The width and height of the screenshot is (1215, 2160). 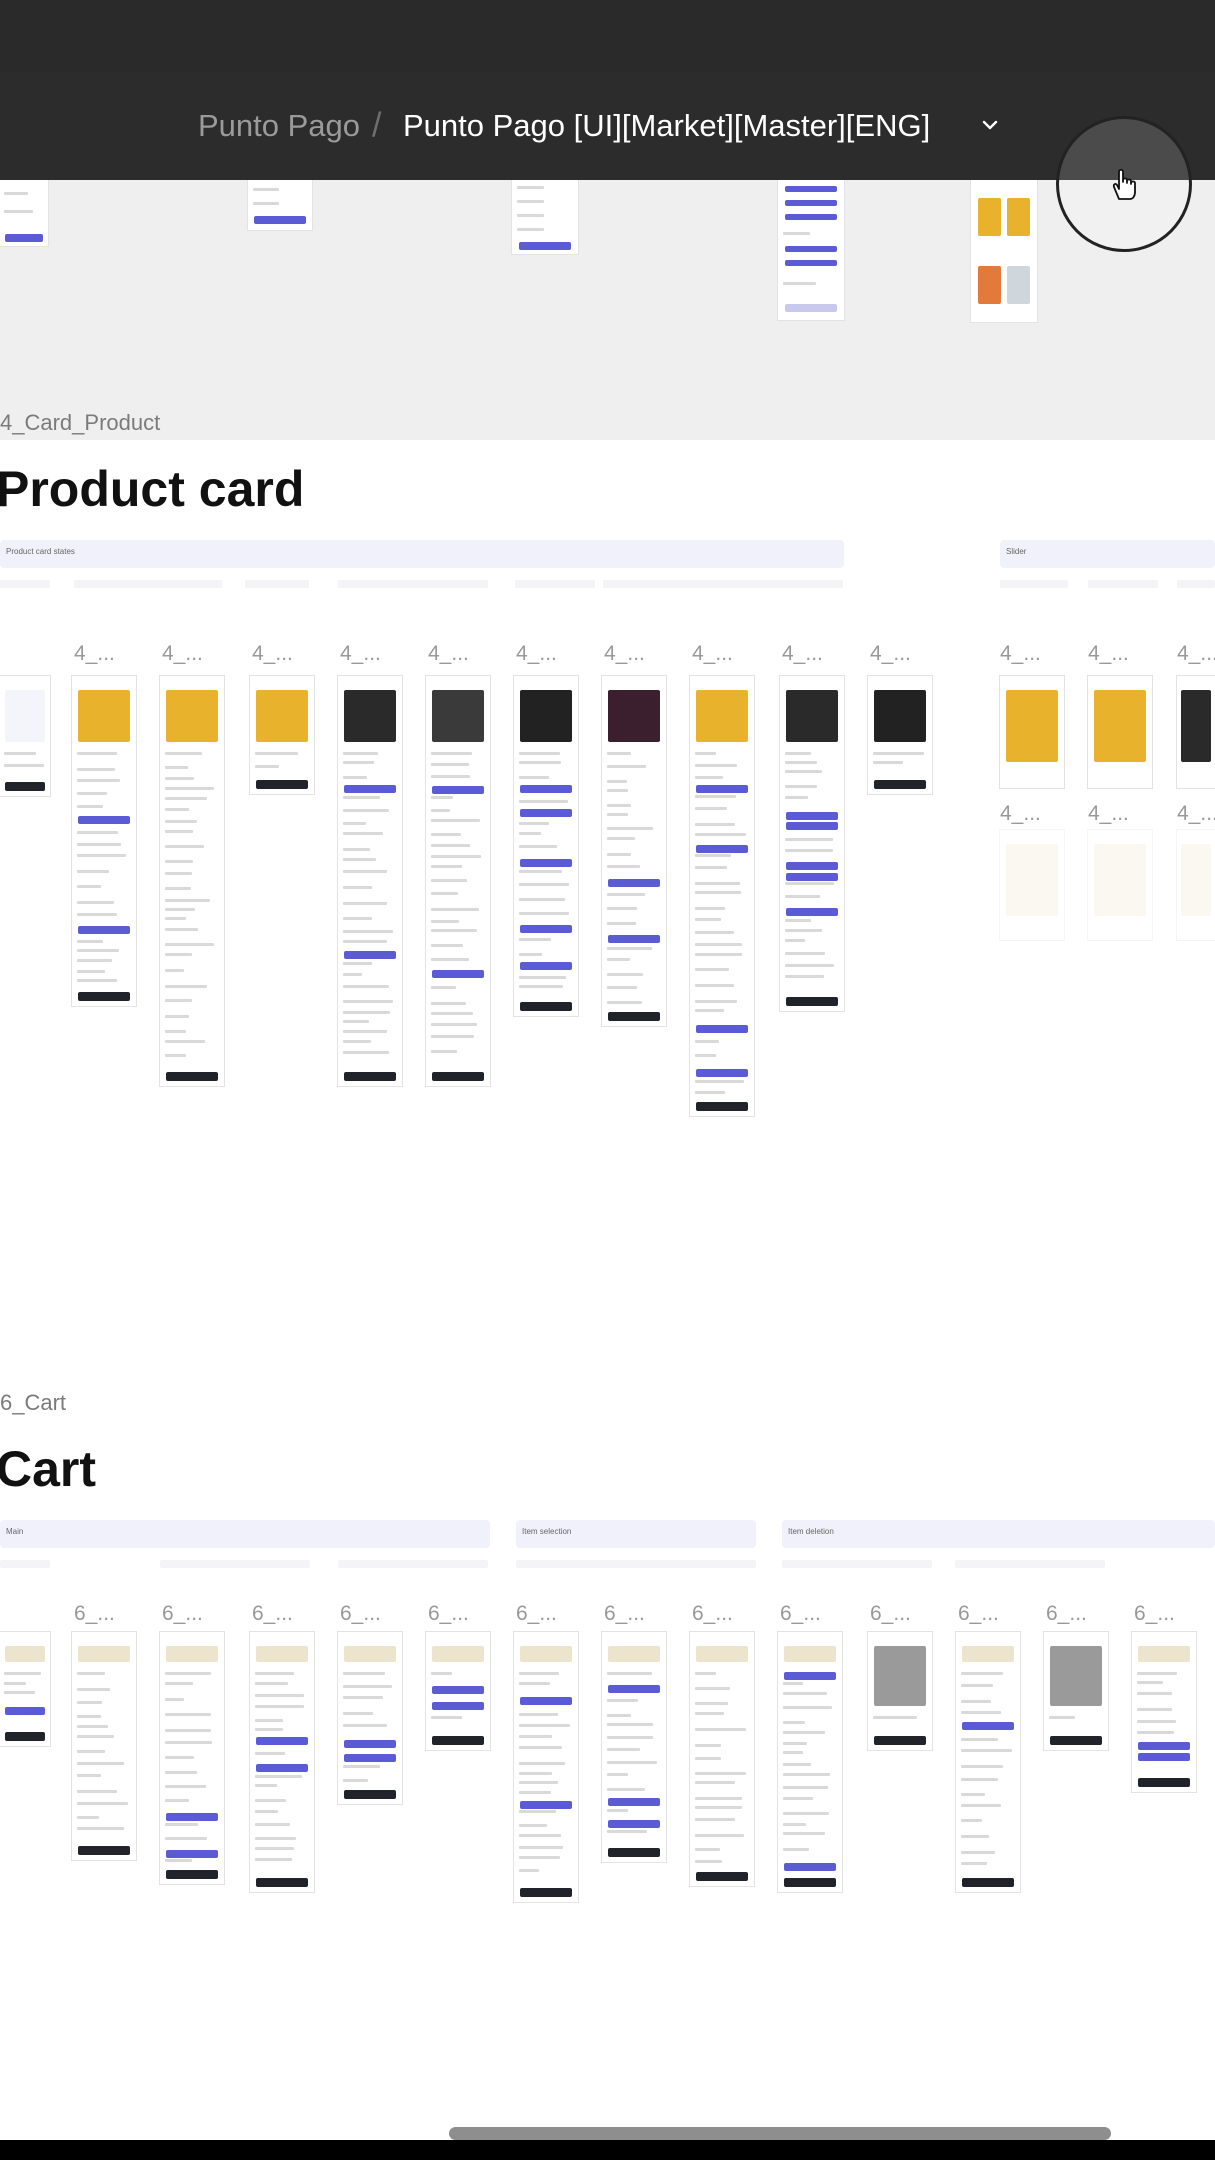 I want to click on group-item-deletion: Item deletion, so click(x=998, y=1534).